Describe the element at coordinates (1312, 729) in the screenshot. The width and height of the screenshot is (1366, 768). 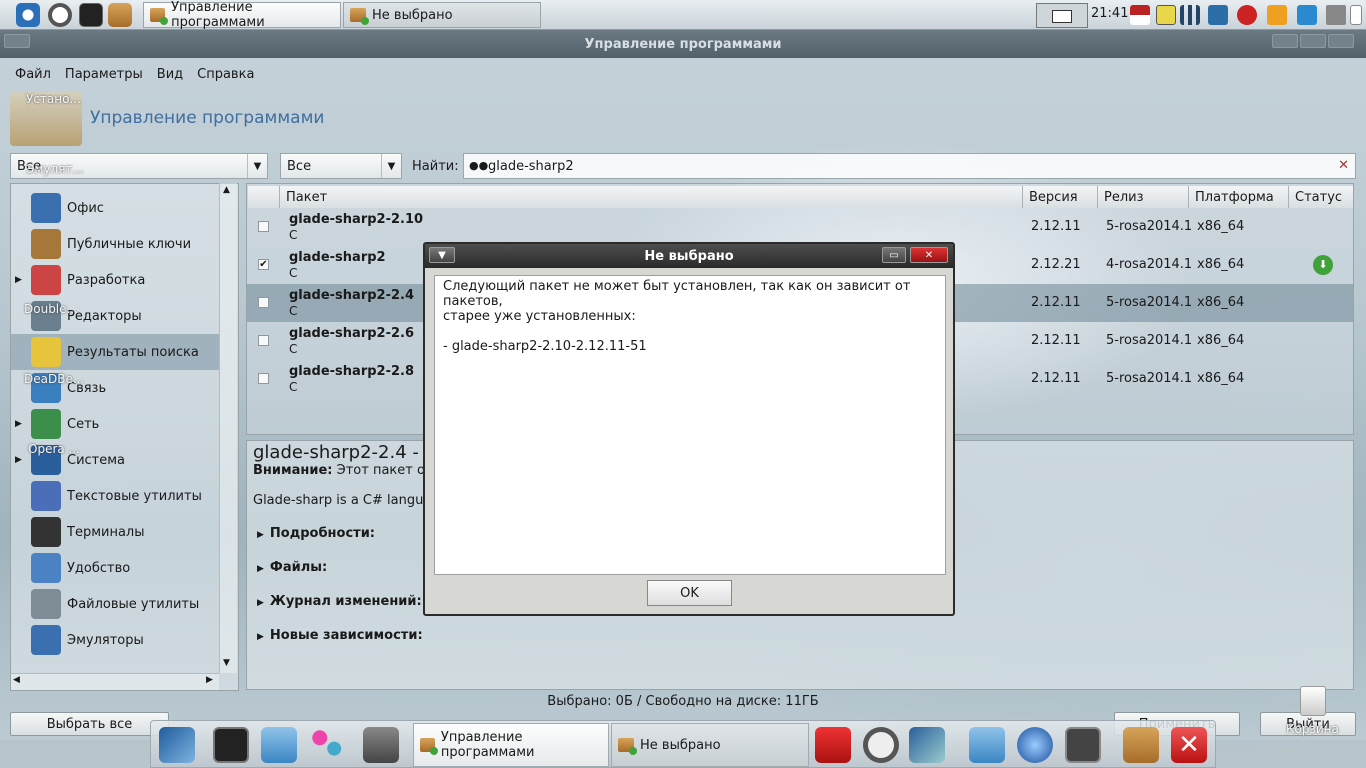
I see `desktop-icon-label: Корзина` at that location.